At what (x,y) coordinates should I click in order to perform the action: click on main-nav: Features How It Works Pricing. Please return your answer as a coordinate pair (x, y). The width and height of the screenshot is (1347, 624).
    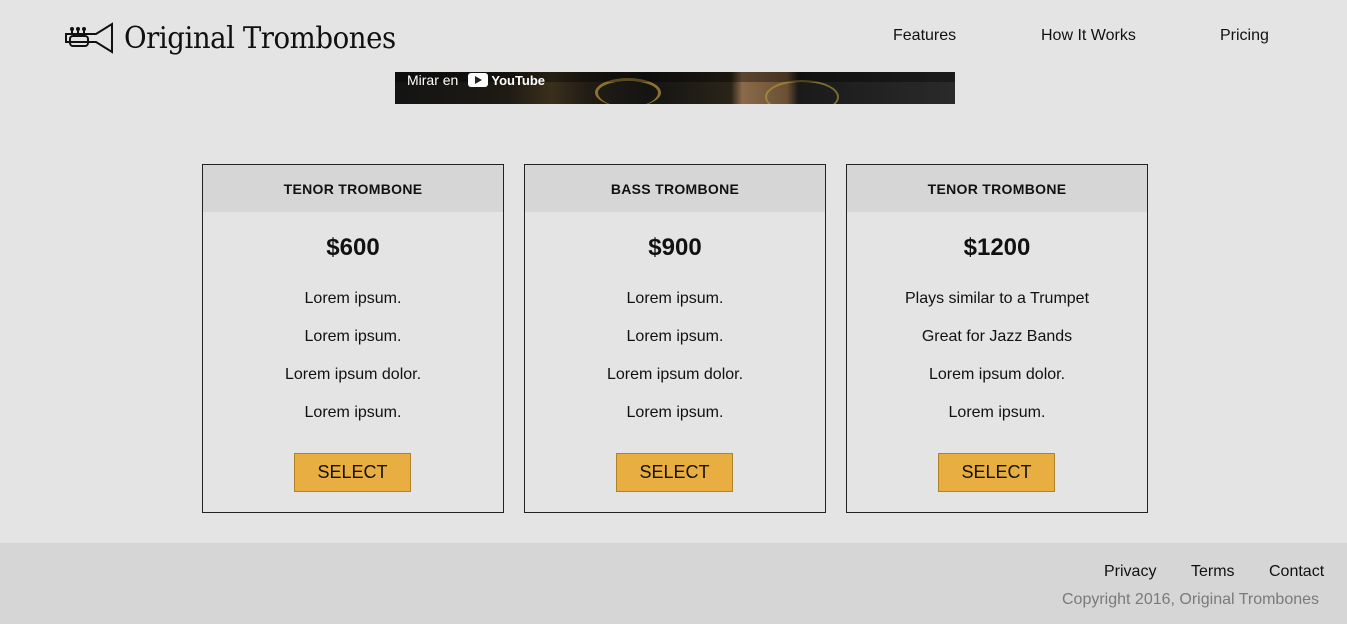
    Looking at the image, I should click on (673, 38).